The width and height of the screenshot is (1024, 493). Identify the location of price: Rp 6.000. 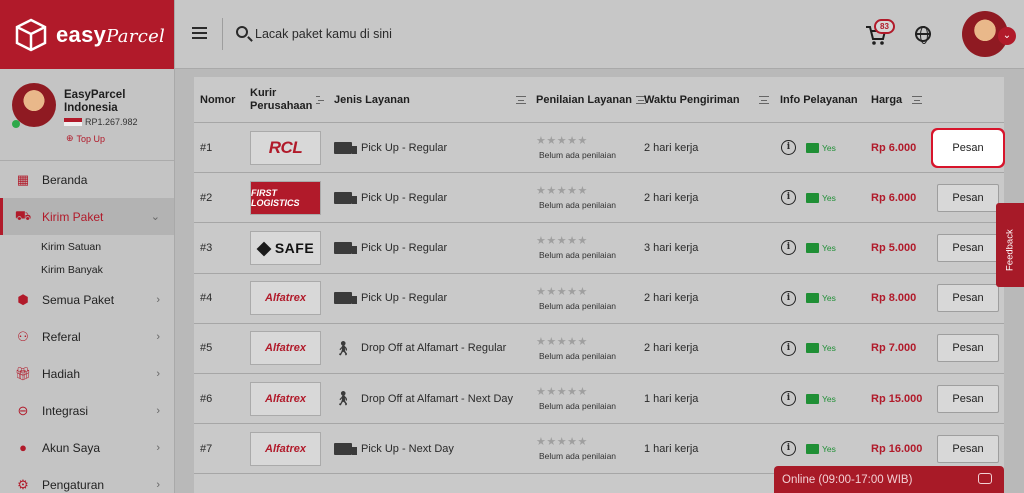
(894, 147).